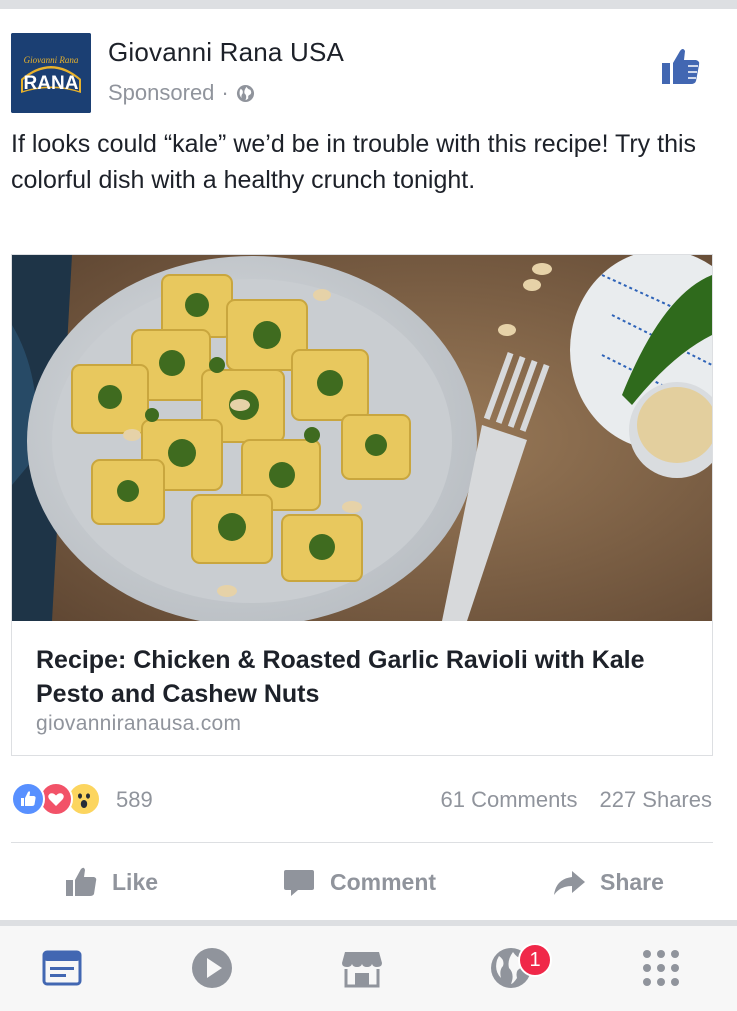 The height and width of the screenshot is (1011, 737). I want to click on like-label: Like, so click(135, 881).